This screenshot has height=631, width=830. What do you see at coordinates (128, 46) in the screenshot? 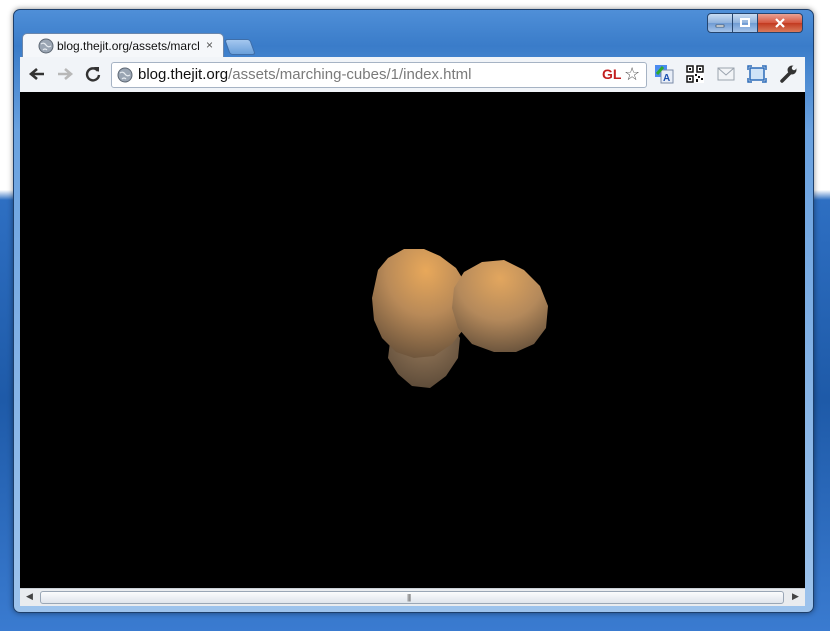
I see `tab-title: blog.thejit.org/assets/marcl` at bounding box center [128, 46].